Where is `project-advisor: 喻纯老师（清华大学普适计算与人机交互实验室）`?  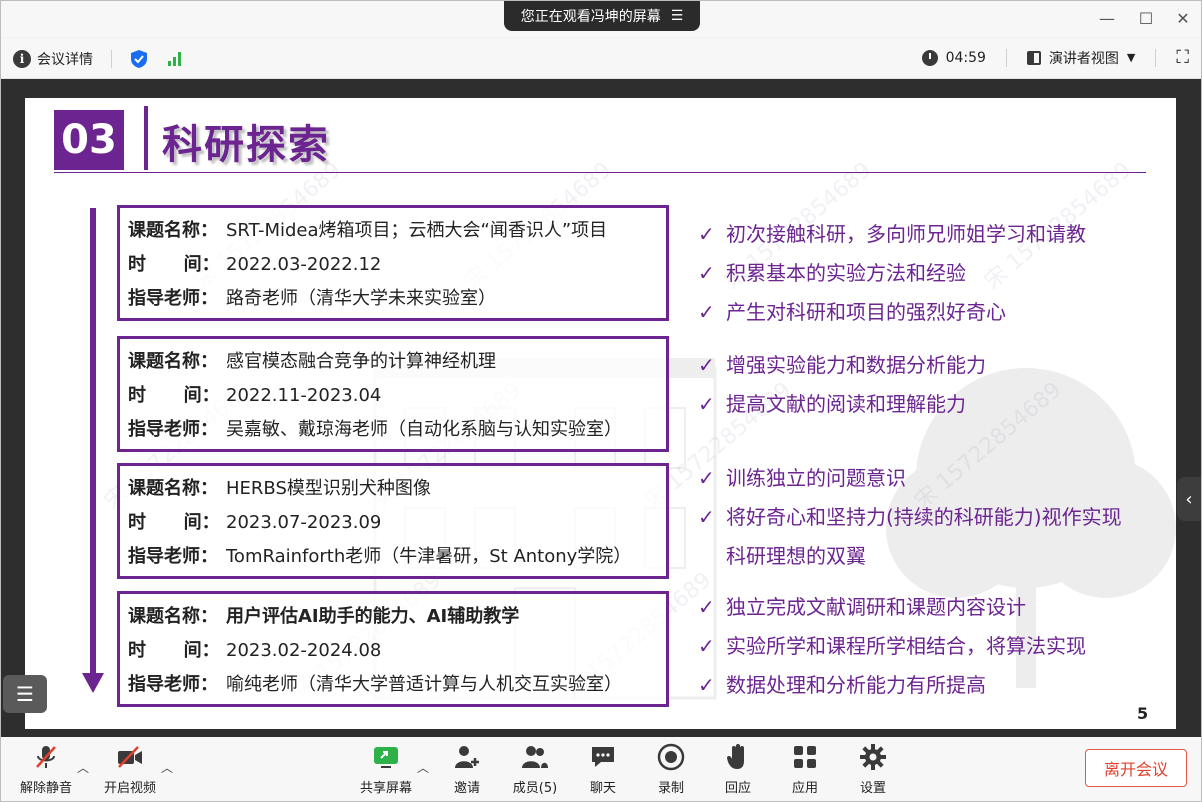
project-advisor: 喻纯老师（清华大学普适计算与人机交互实验室） is located at coordinates (424, 684).